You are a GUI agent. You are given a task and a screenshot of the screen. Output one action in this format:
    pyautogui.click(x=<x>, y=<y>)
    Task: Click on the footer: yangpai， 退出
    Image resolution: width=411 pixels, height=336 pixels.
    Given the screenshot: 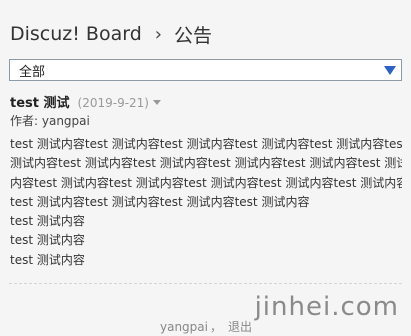 What is the action you would take?
    pyautogui.click(x=206, y=326)
    